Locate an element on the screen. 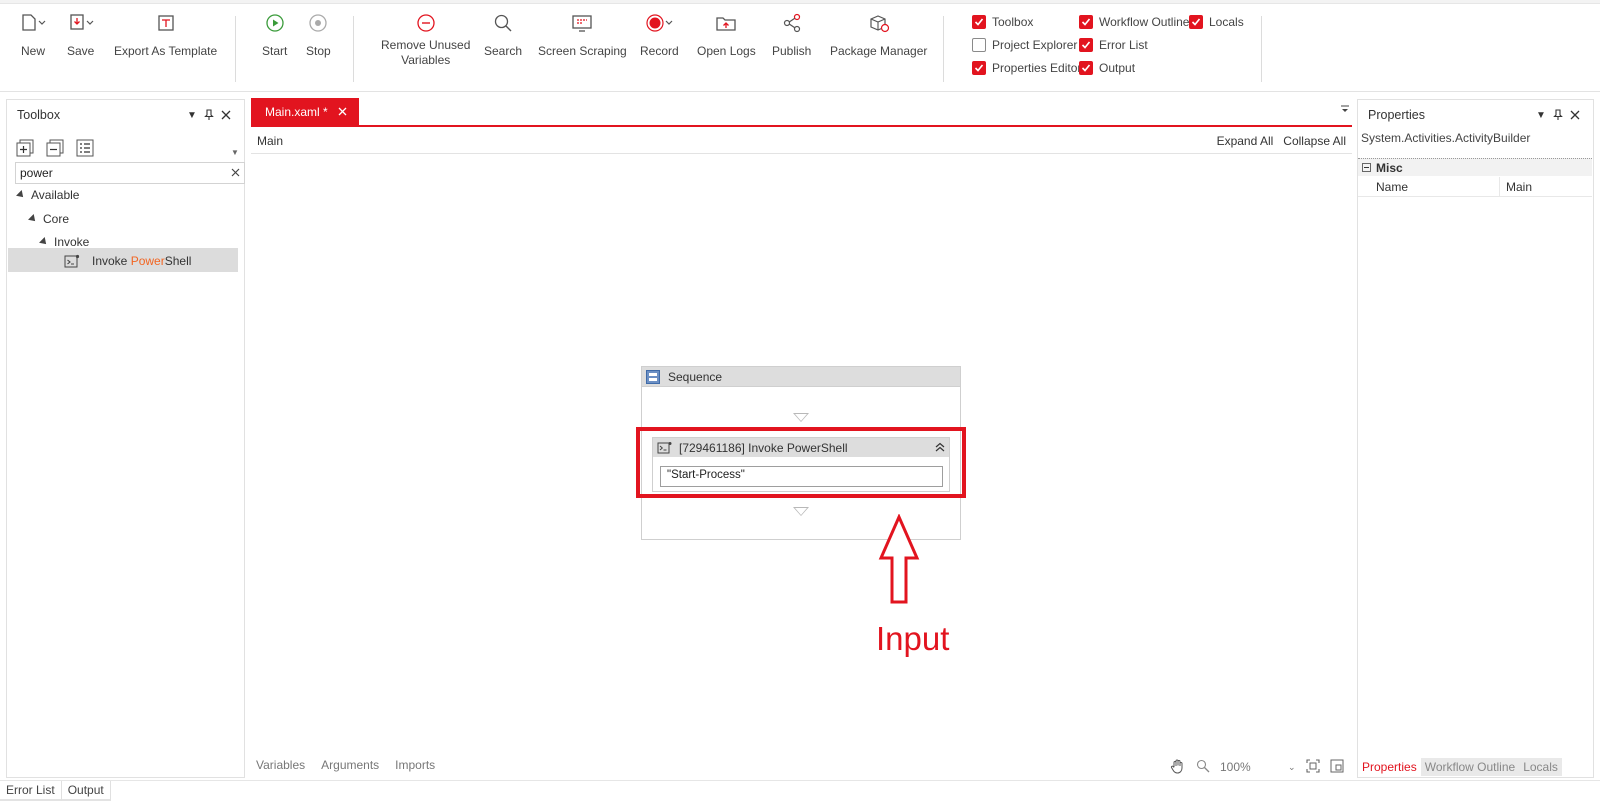 This screenshot has width=1600, height=801. remove-unused-label-1: Remove Unused is located at coordinates (426, 45).